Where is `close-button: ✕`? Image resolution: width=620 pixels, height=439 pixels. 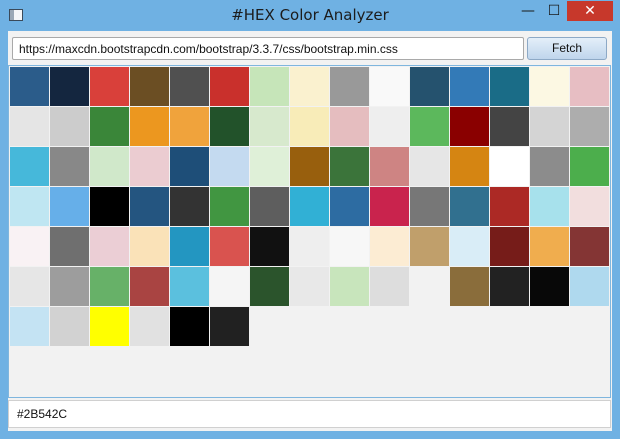
close-button: ✕ is located at coordinates (590, 11).